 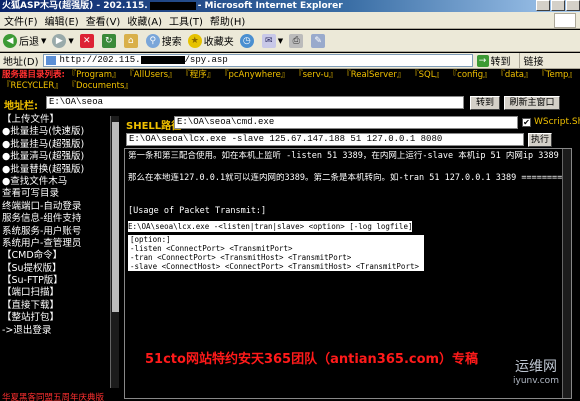 I want to click on wscript-checkbox-label: WScript.Shell, so click(x=557, y=122).